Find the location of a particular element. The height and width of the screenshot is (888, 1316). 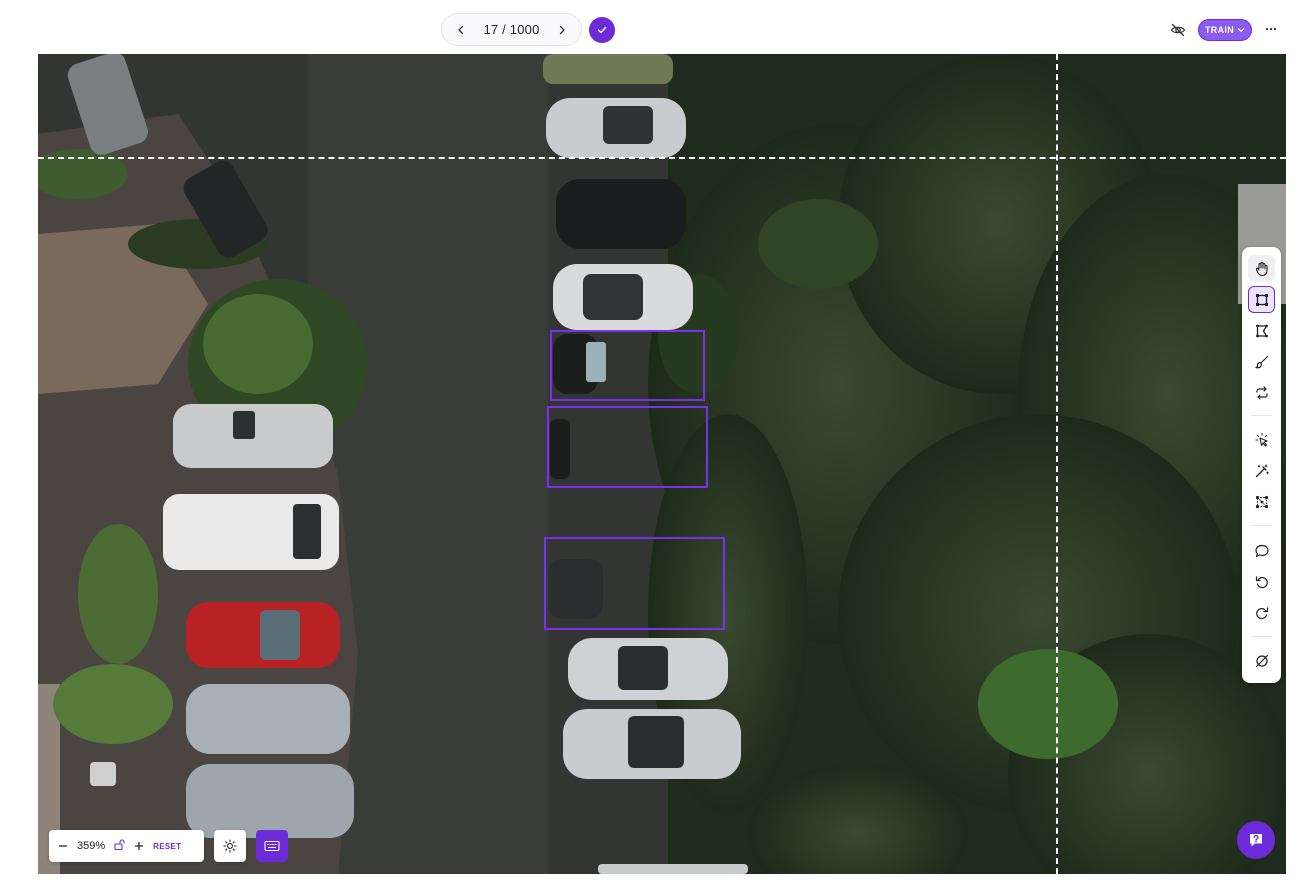

zoom-controls: 359% RESET is located at coordinates (126, 846).